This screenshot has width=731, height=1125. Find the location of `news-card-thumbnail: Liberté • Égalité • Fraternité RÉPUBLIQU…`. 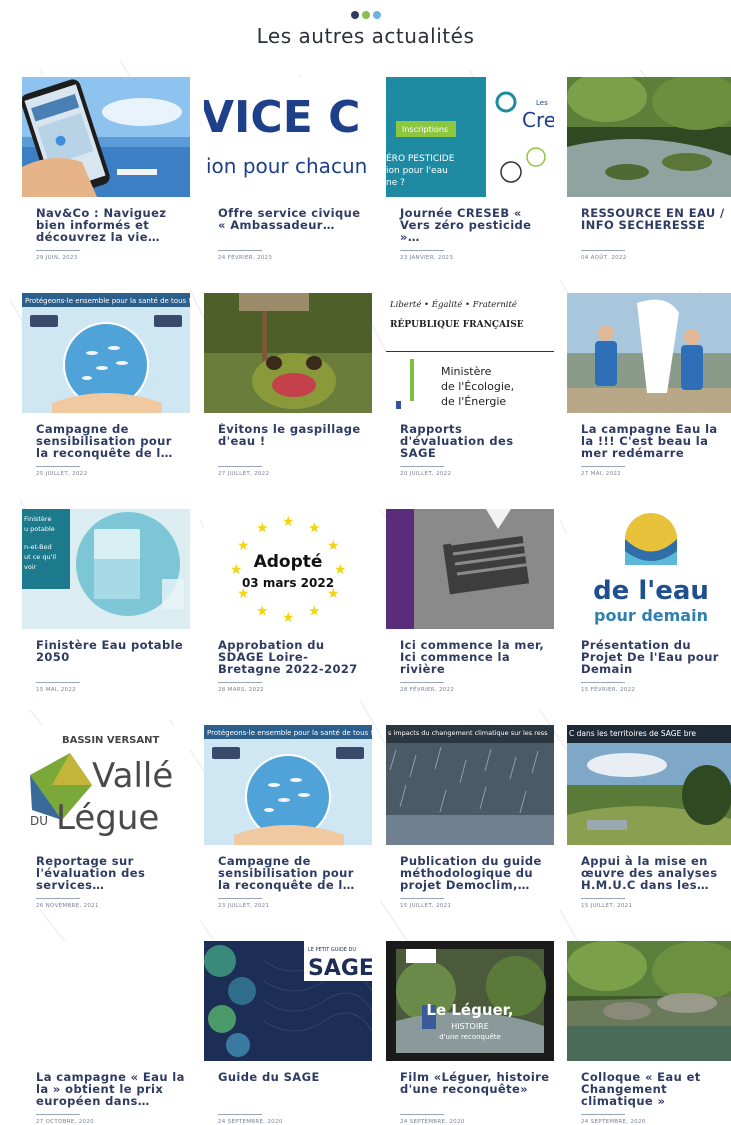

news-card-thumbnail: Liberté • Égalité • Fraternité RÉPUBLIQU… is located at coordinates (470, 353).